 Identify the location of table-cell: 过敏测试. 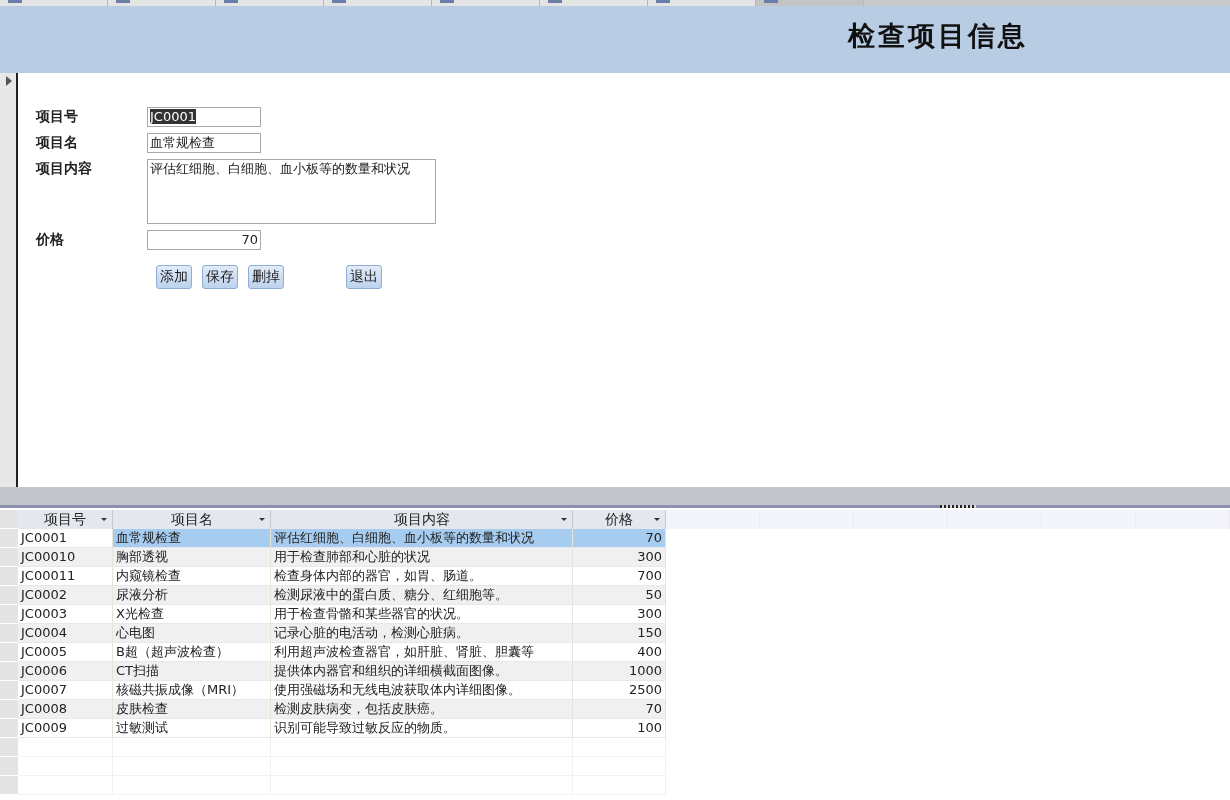
(192, 728).